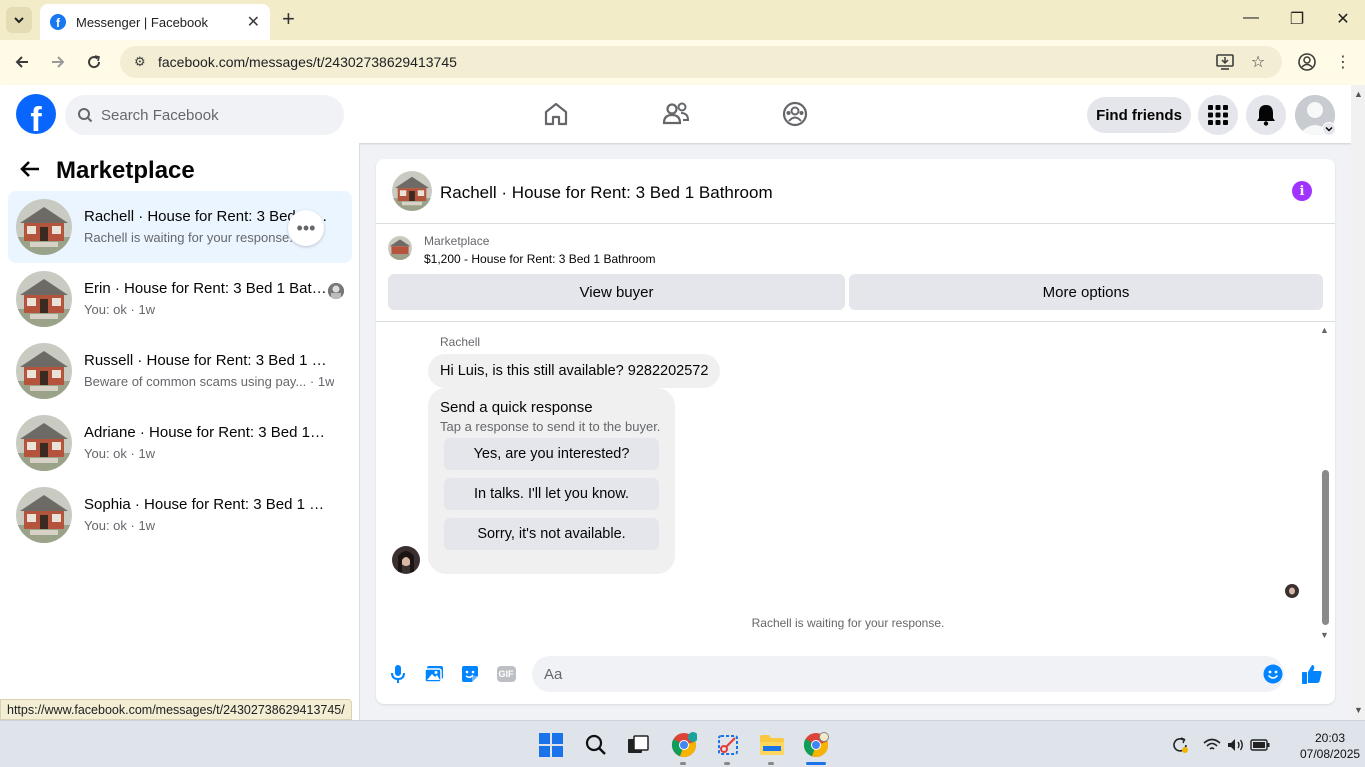  What do you see at coordinates (412, 191) in the screenshot?
I see `chat-listing-thumbnail` at bounding box center [412, 191].